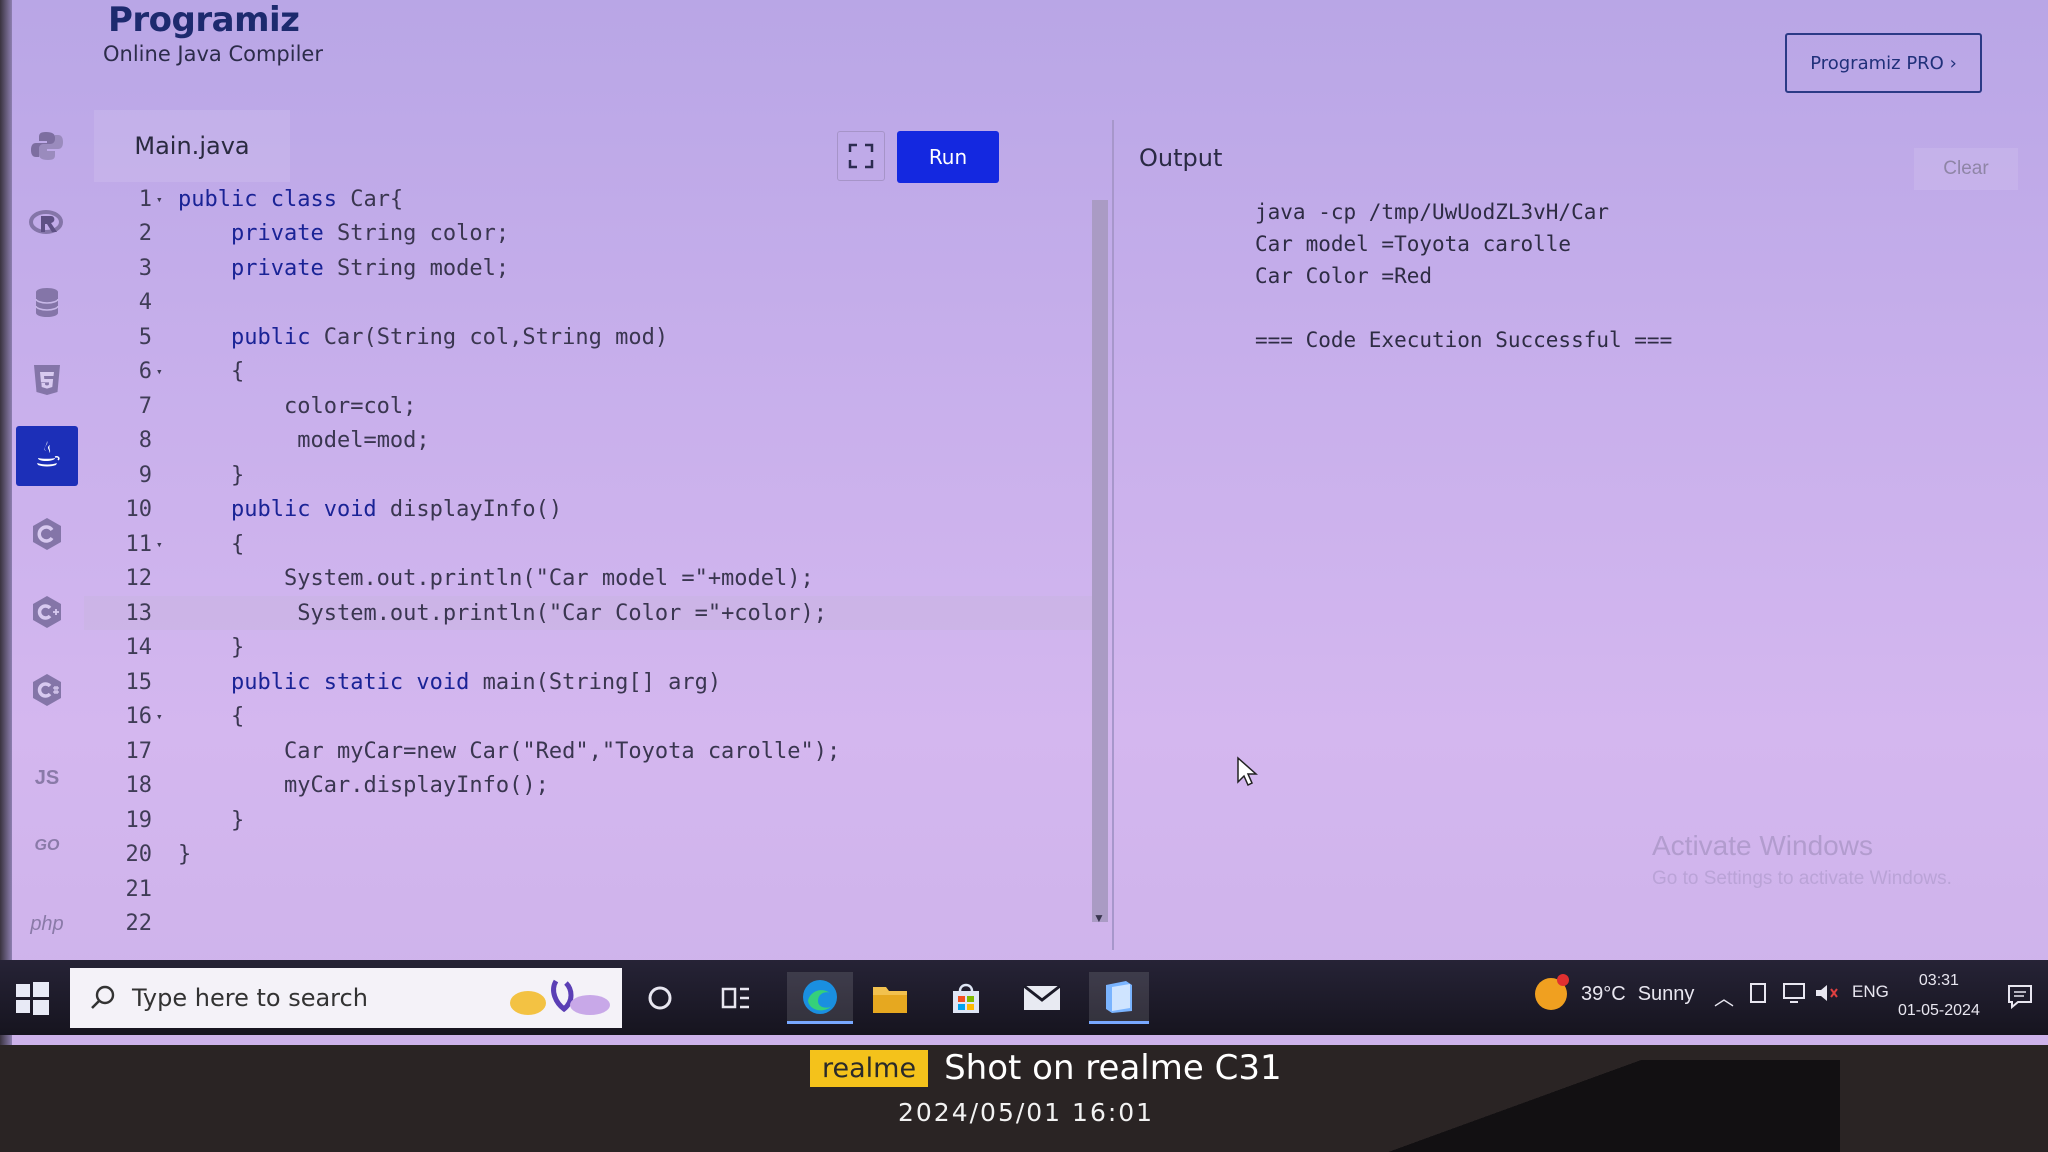  I want to click on code-rest: String color;, so click(416, 233).